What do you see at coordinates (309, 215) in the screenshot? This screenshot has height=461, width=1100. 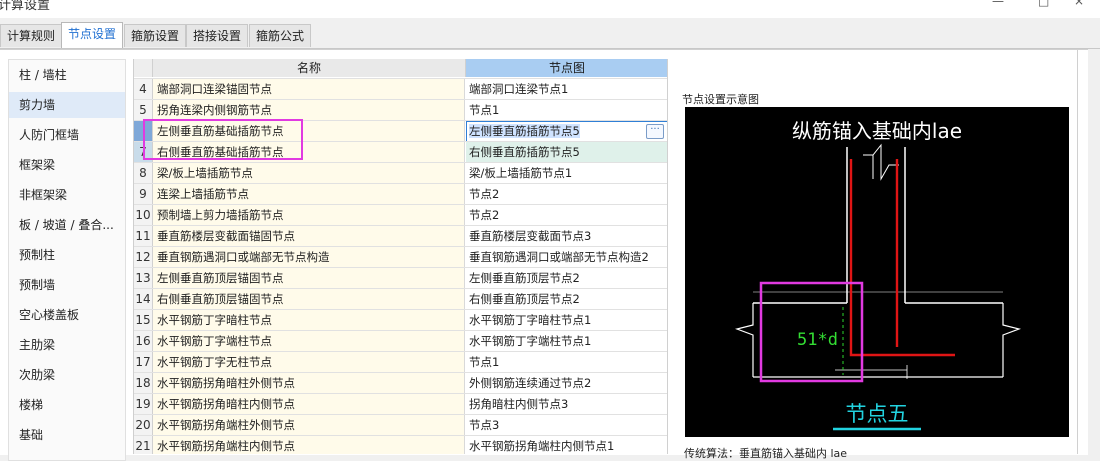 I see `row-name: 预制墙上剪力墙插筋节点` at bounding box center [309, 215].